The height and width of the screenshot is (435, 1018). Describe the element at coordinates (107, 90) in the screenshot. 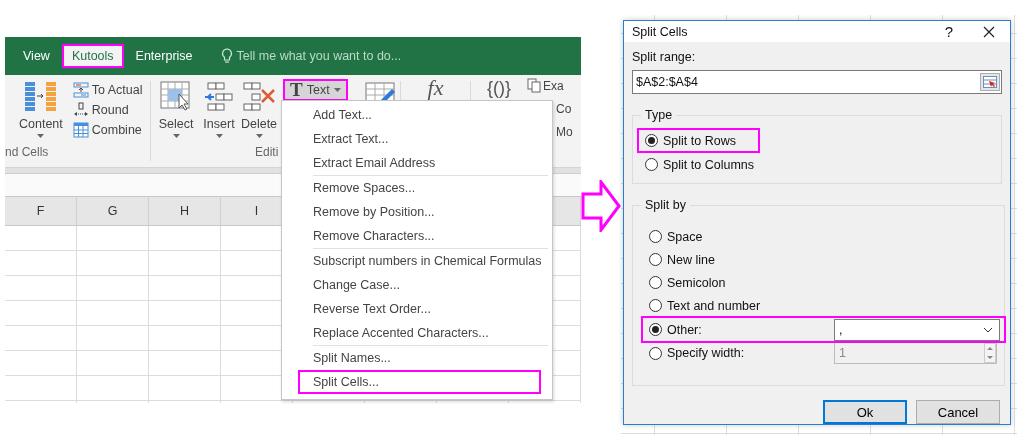

I see `ribbon-button: To Actual` at that location.